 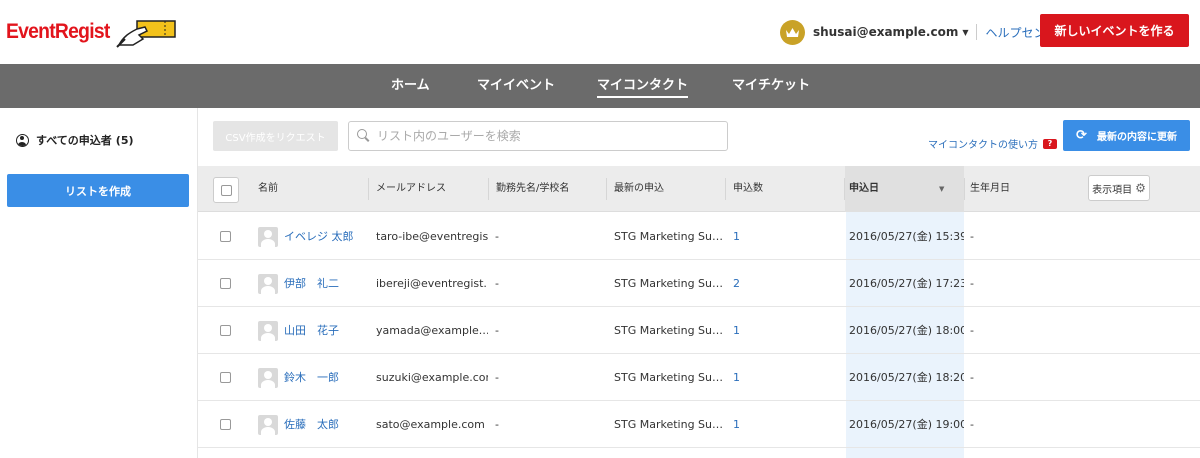 What do you see at coordinates (748, 189) in the screenshot?
I see `column-header-count: 申込数` at bounding box center [748, 189].